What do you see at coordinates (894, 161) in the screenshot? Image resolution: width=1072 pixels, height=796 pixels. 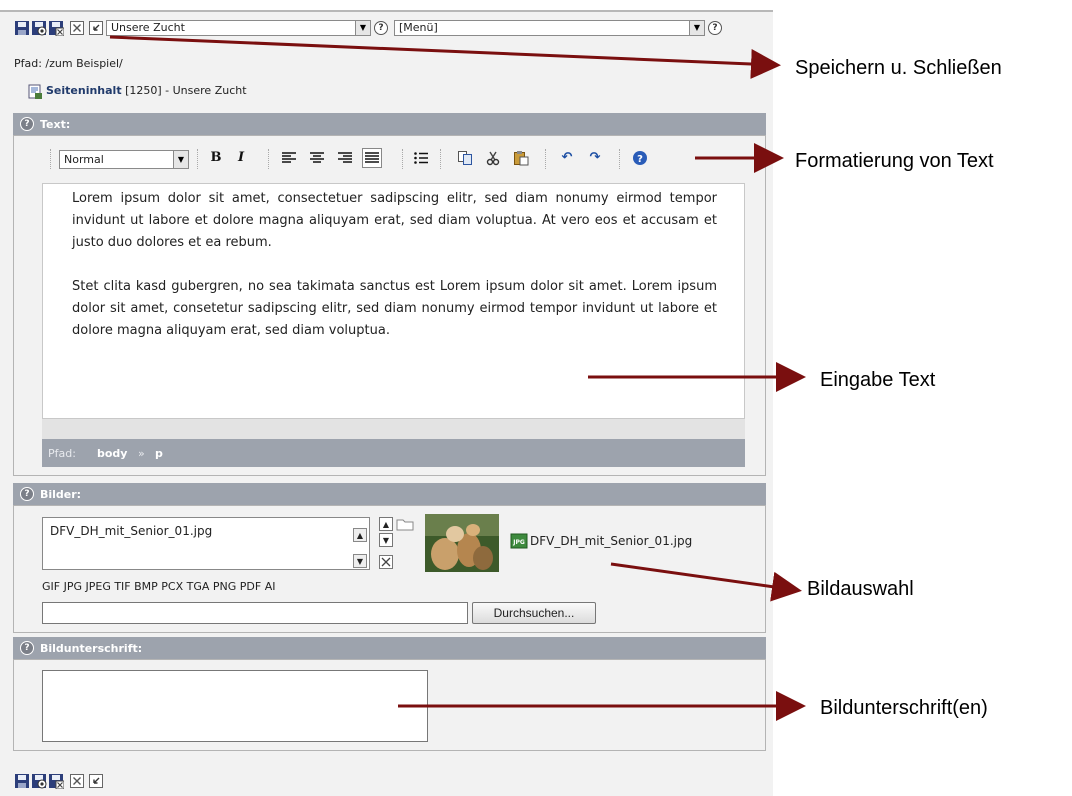 I see `annotation-formatting: Formatierung von Text` at bounding box center [894, 161].